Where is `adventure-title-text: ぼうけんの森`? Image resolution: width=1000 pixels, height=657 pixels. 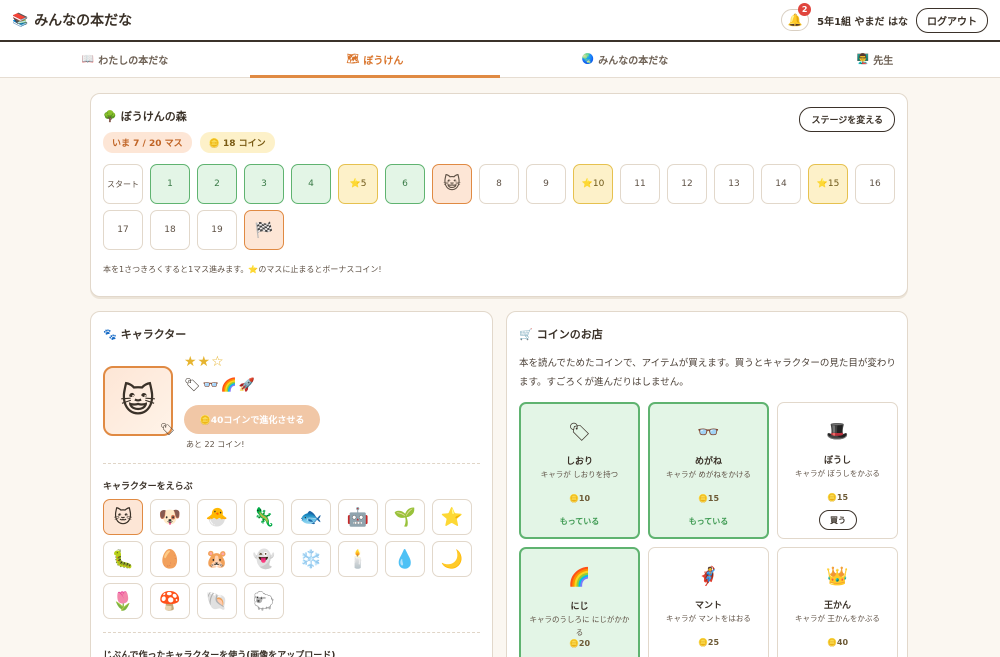
adventure-title-text: ぼうけんの森 is located at coordinates (153, 116).